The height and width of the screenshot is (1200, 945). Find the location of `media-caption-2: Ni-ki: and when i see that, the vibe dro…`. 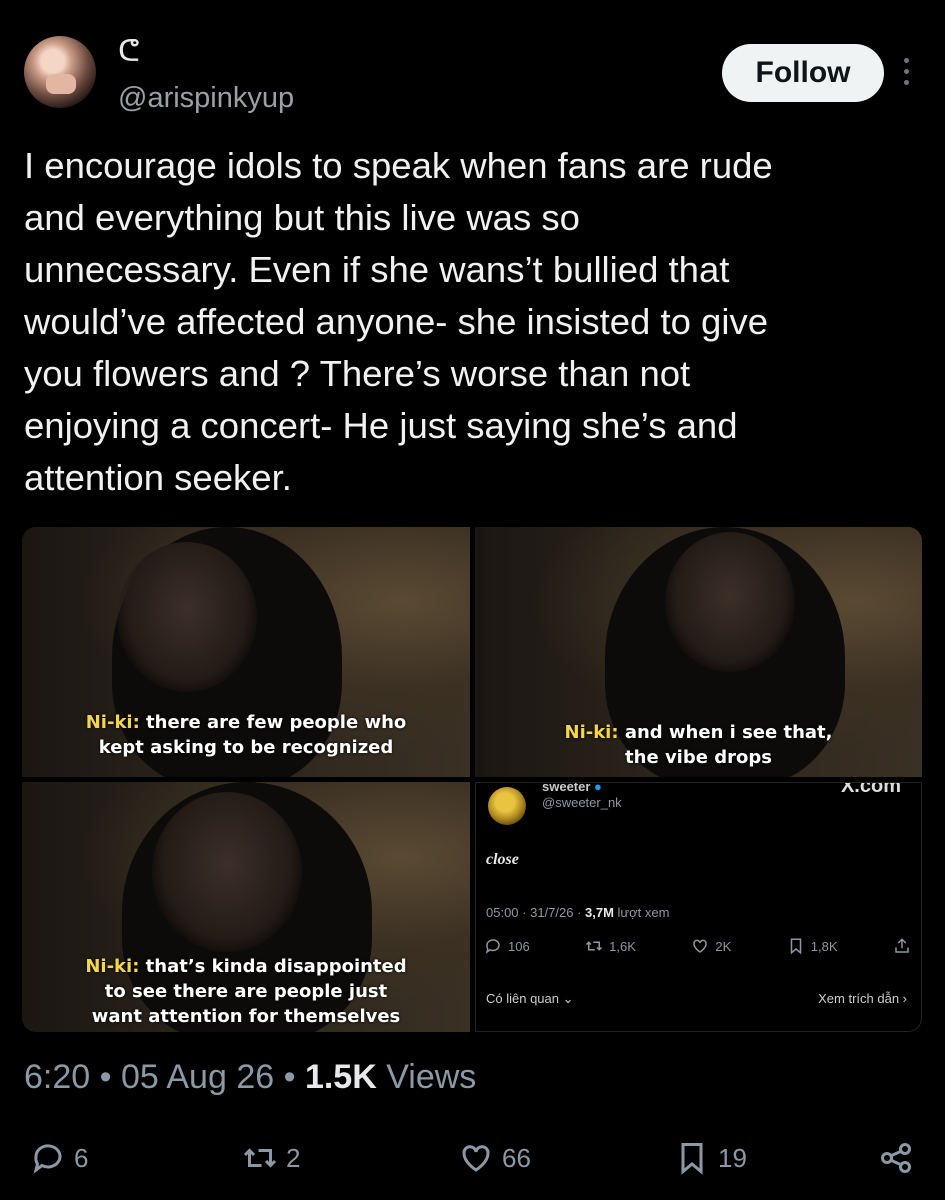

media-caption-2: Ni-ki: and when i see that, the vibe dro… is located at coordinates (698, 745).